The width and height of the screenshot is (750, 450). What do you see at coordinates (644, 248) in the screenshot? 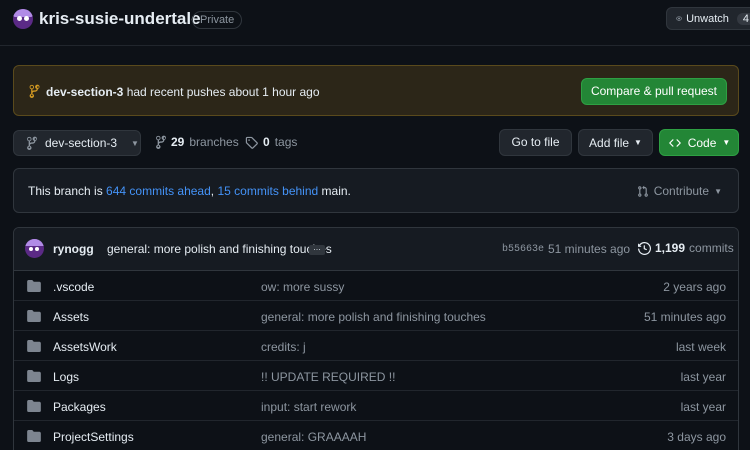
I see `history-icon` at bounding box center [644, 248].